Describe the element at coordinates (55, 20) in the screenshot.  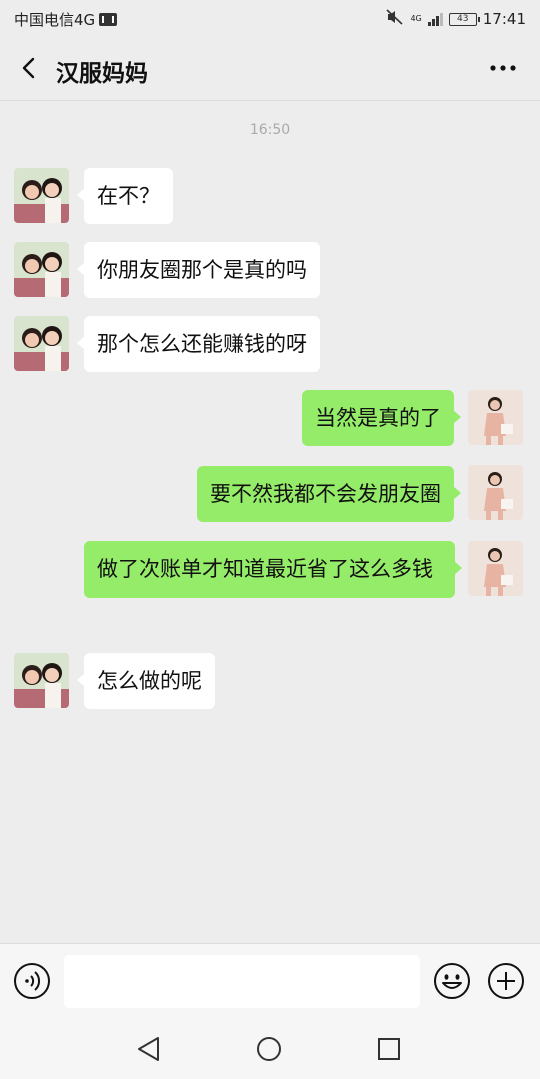
I see `carrier-label: 中国电信4G` at that location.